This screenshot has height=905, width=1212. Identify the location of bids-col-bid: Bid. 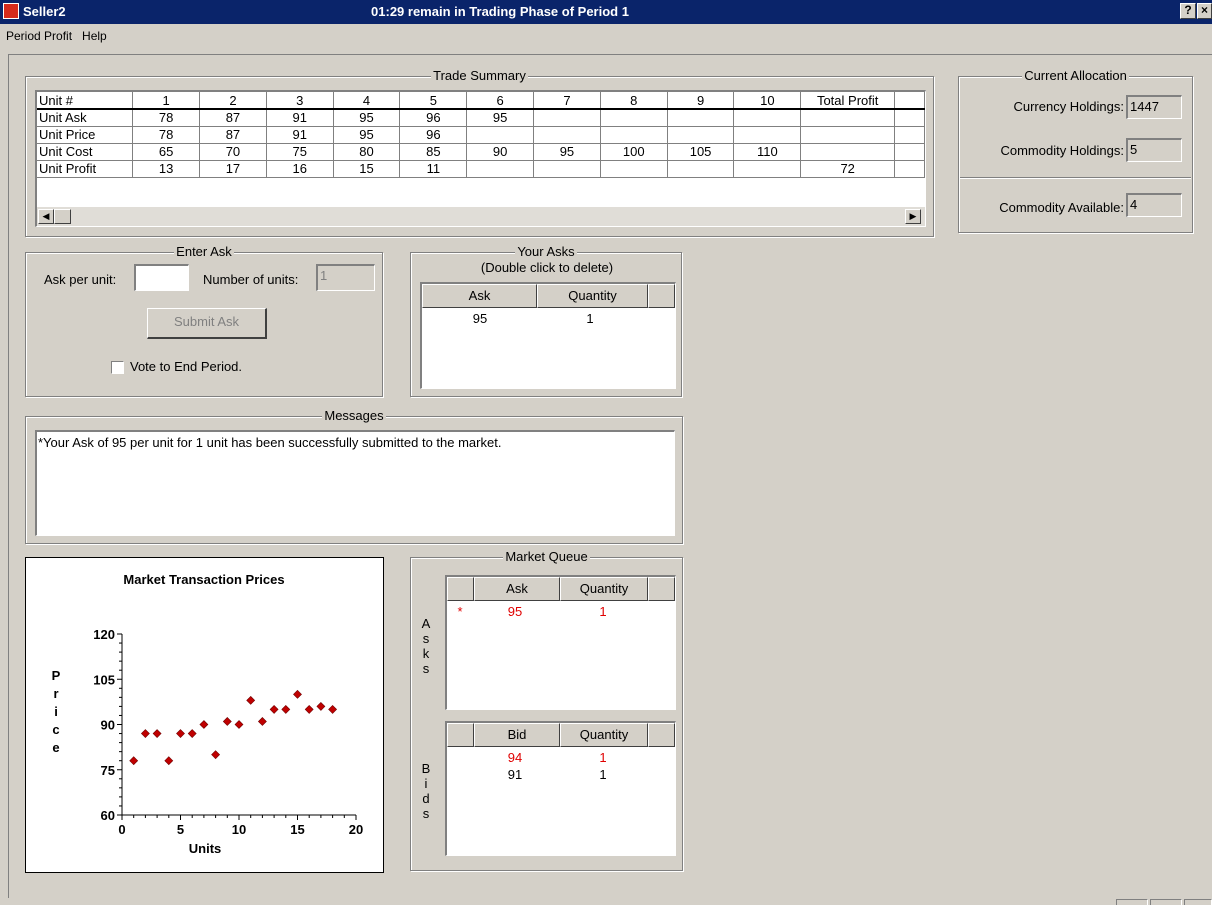
(517, 735).